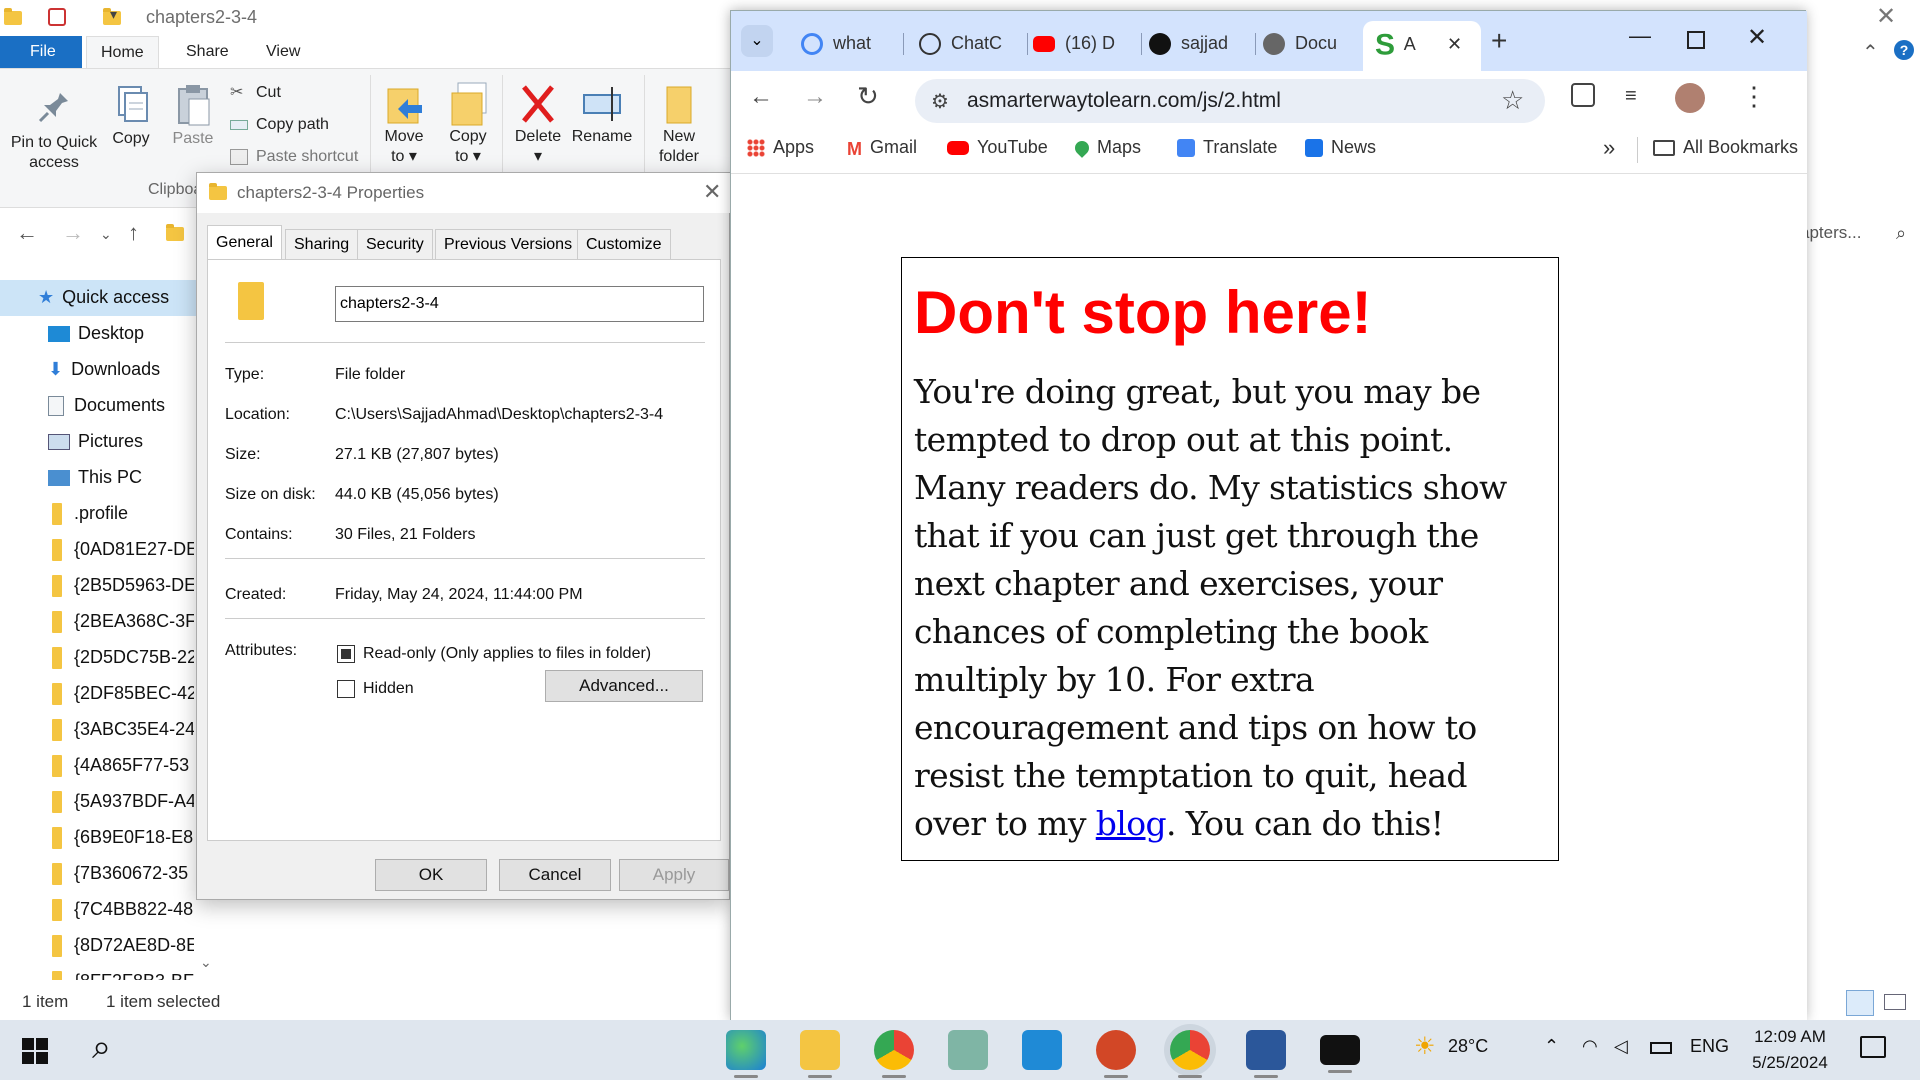  Describe the element at coordinates (1790, 1050) in the screenshot. I see `clock: 12:09 AM 5/25/2024` at that location.